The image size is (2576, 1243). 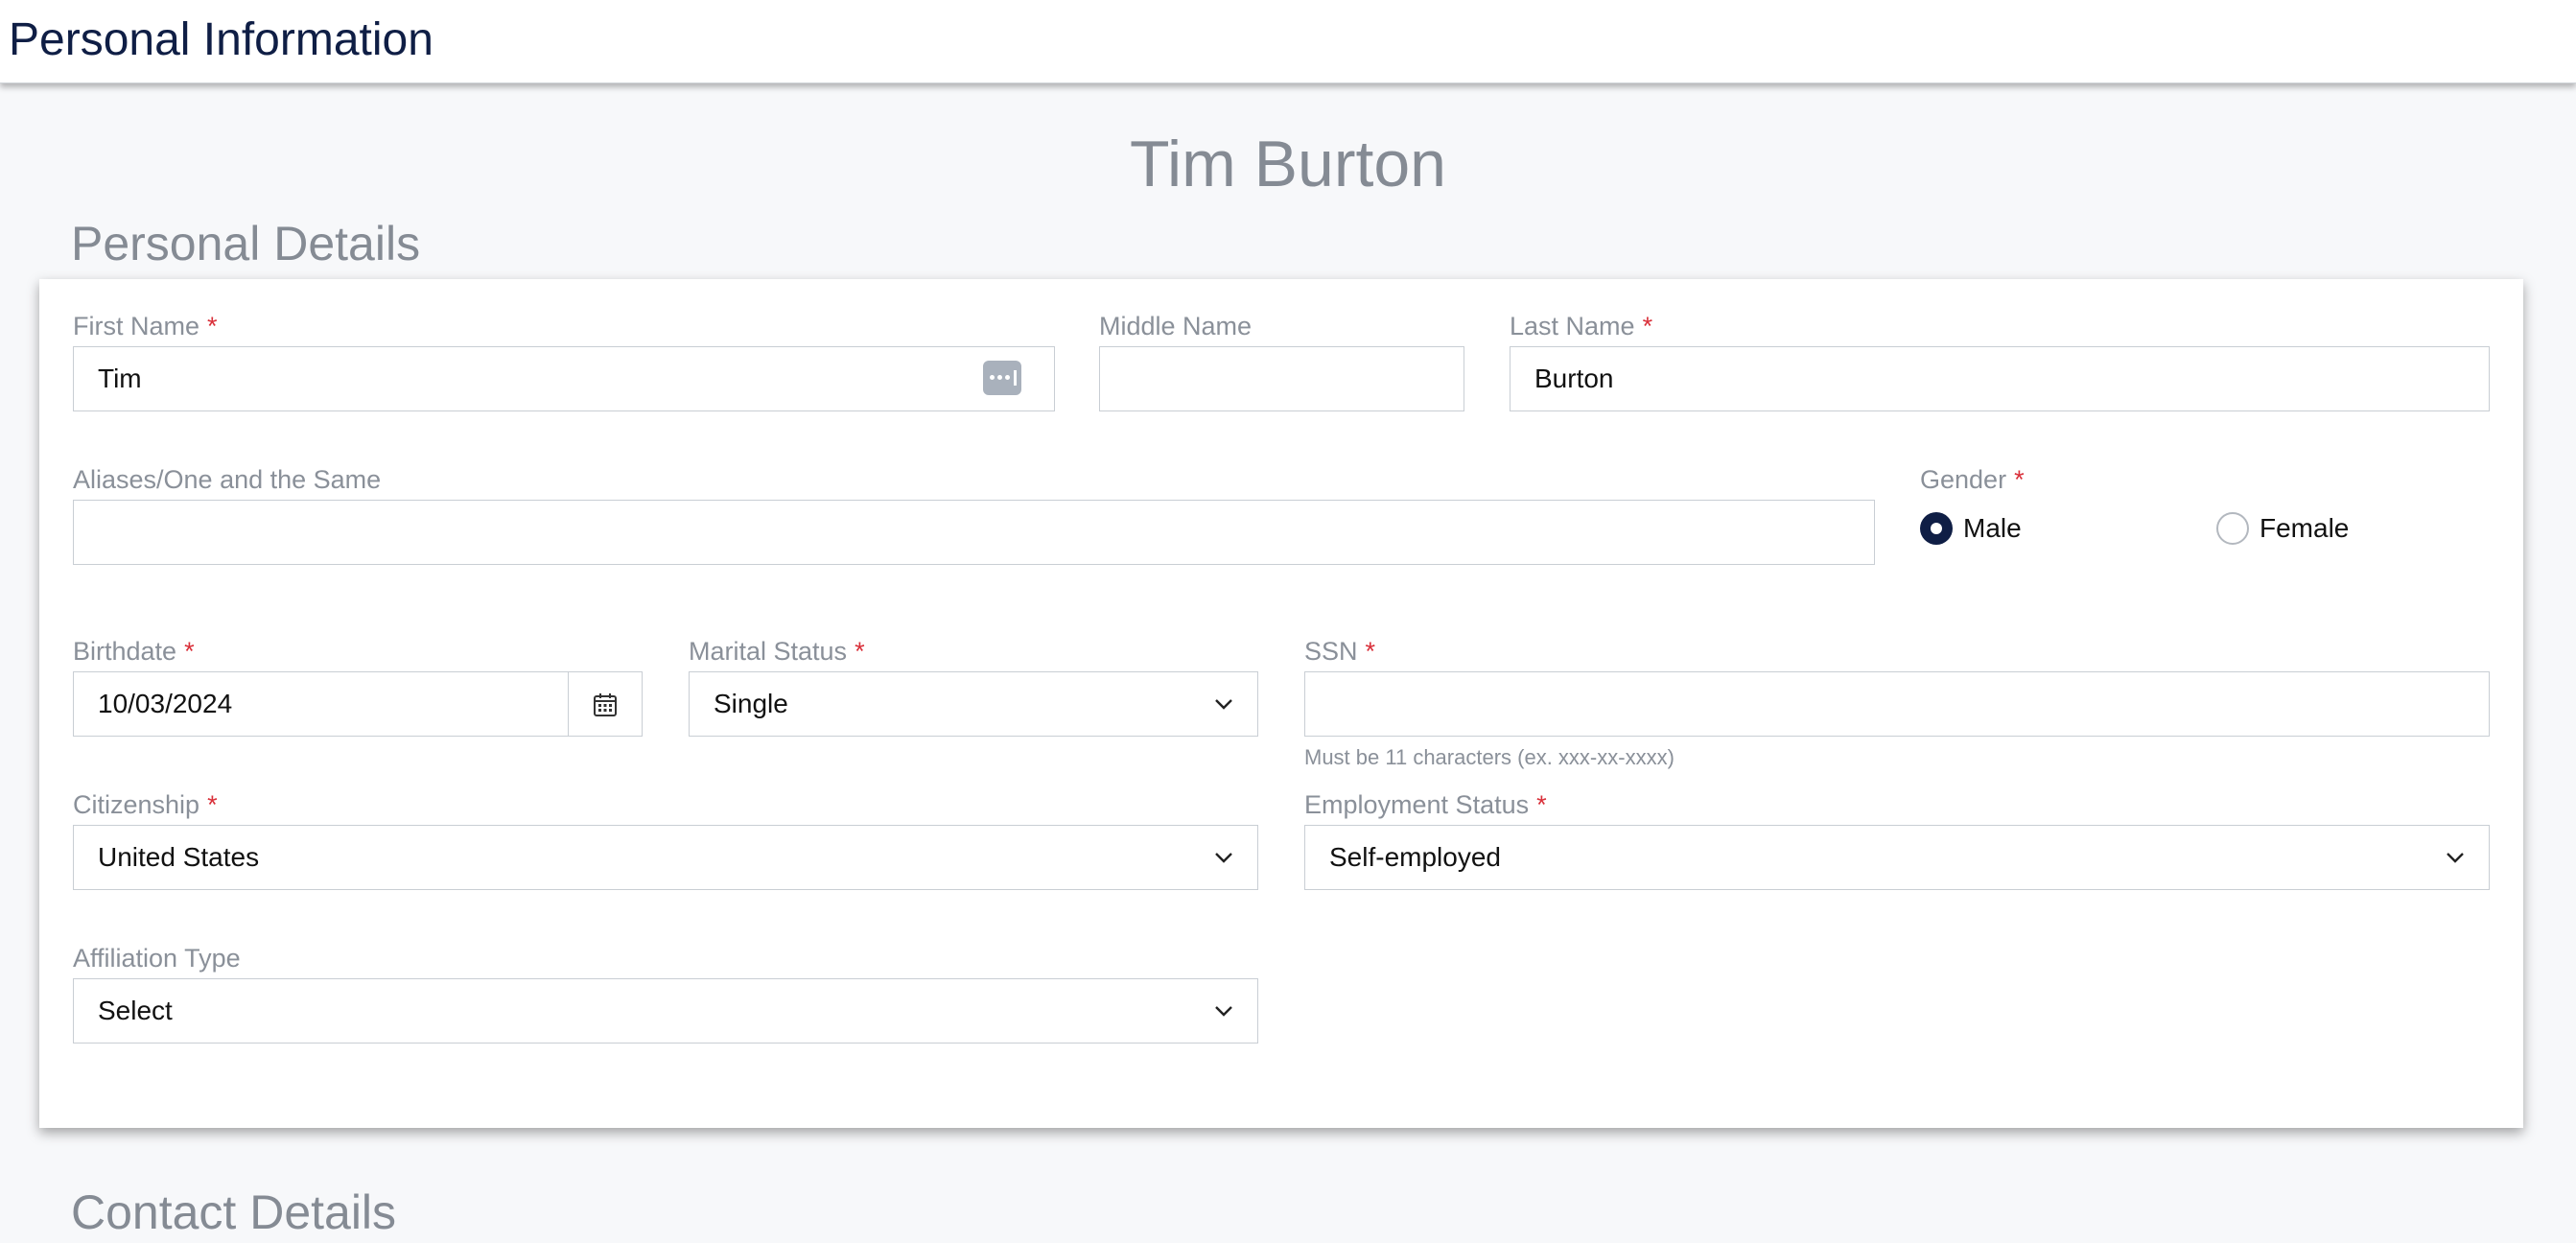 I want to click on aliases-input, so click(x=974, y=532).